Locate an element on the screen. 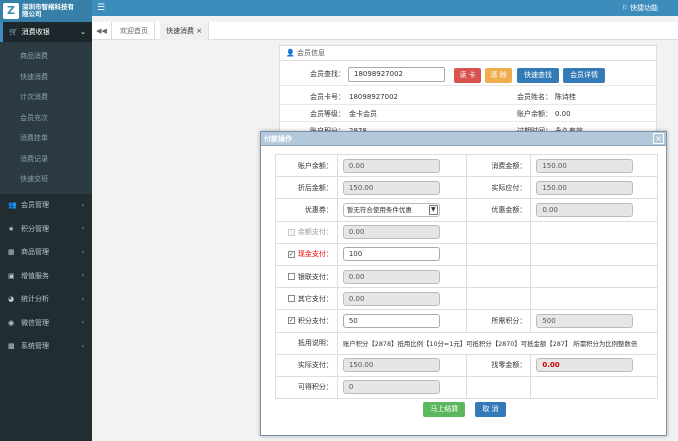 This screenshot has height=441, width=678. tab-scroll-left-icon: ◀◀ is located at coordinates (102, 31).